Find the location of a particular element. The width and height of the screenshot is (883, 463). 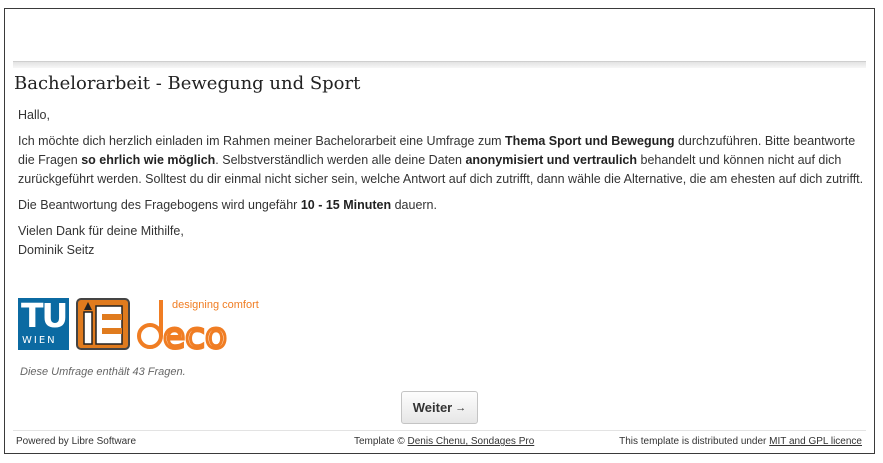

next-button-label: Weiter is located at coordinates (432, 407).